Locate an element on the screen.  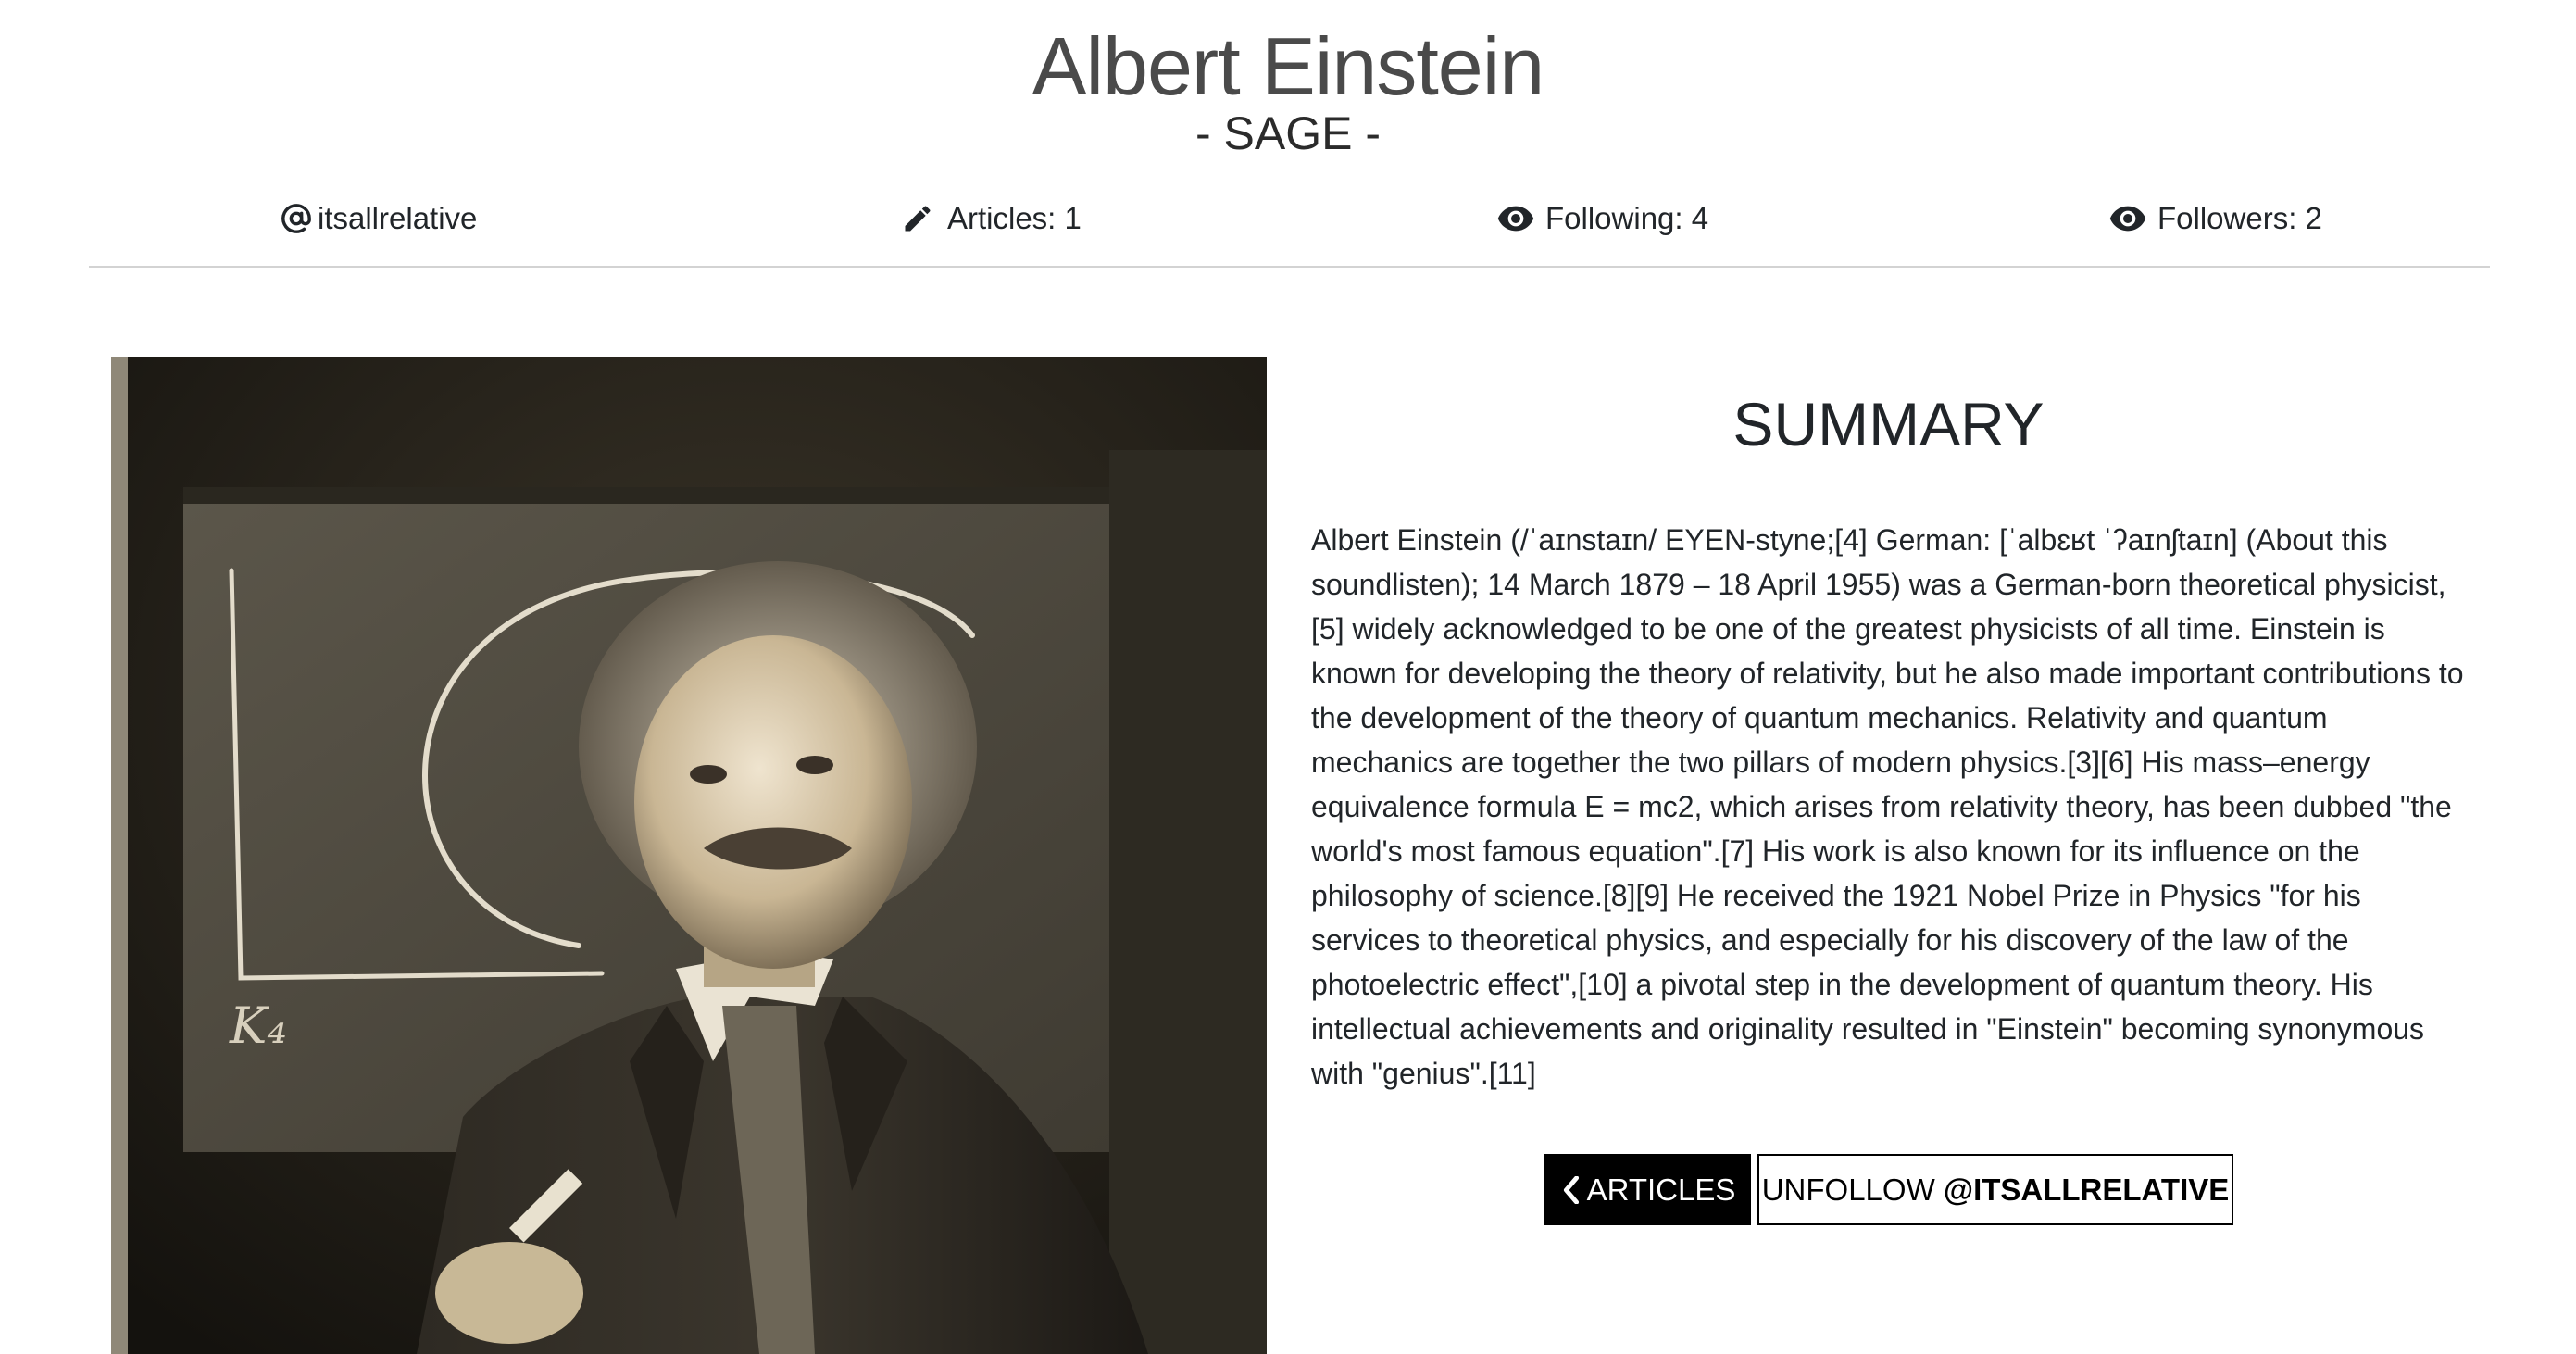
stat-following: Following: 4 is located at coordinates (1602, 218).